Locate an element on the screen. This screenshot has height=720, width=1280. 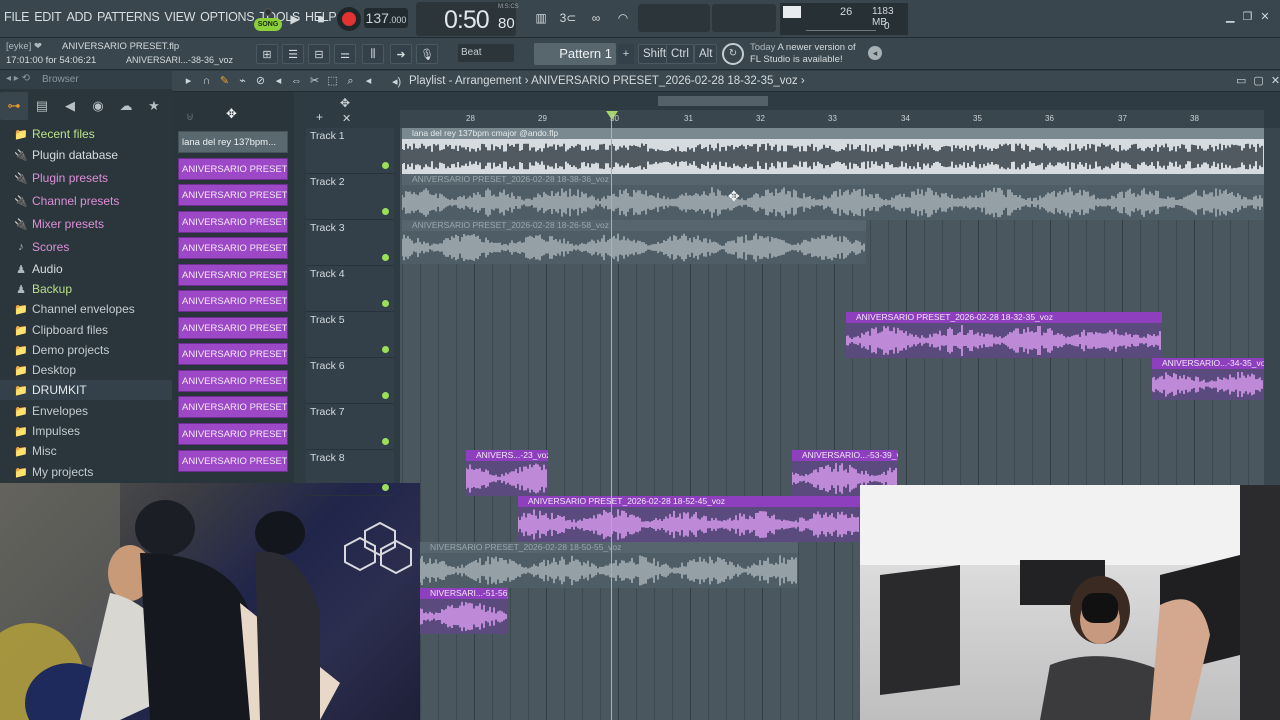
mute-icon: ◂ is located at coordinates (278, 81).